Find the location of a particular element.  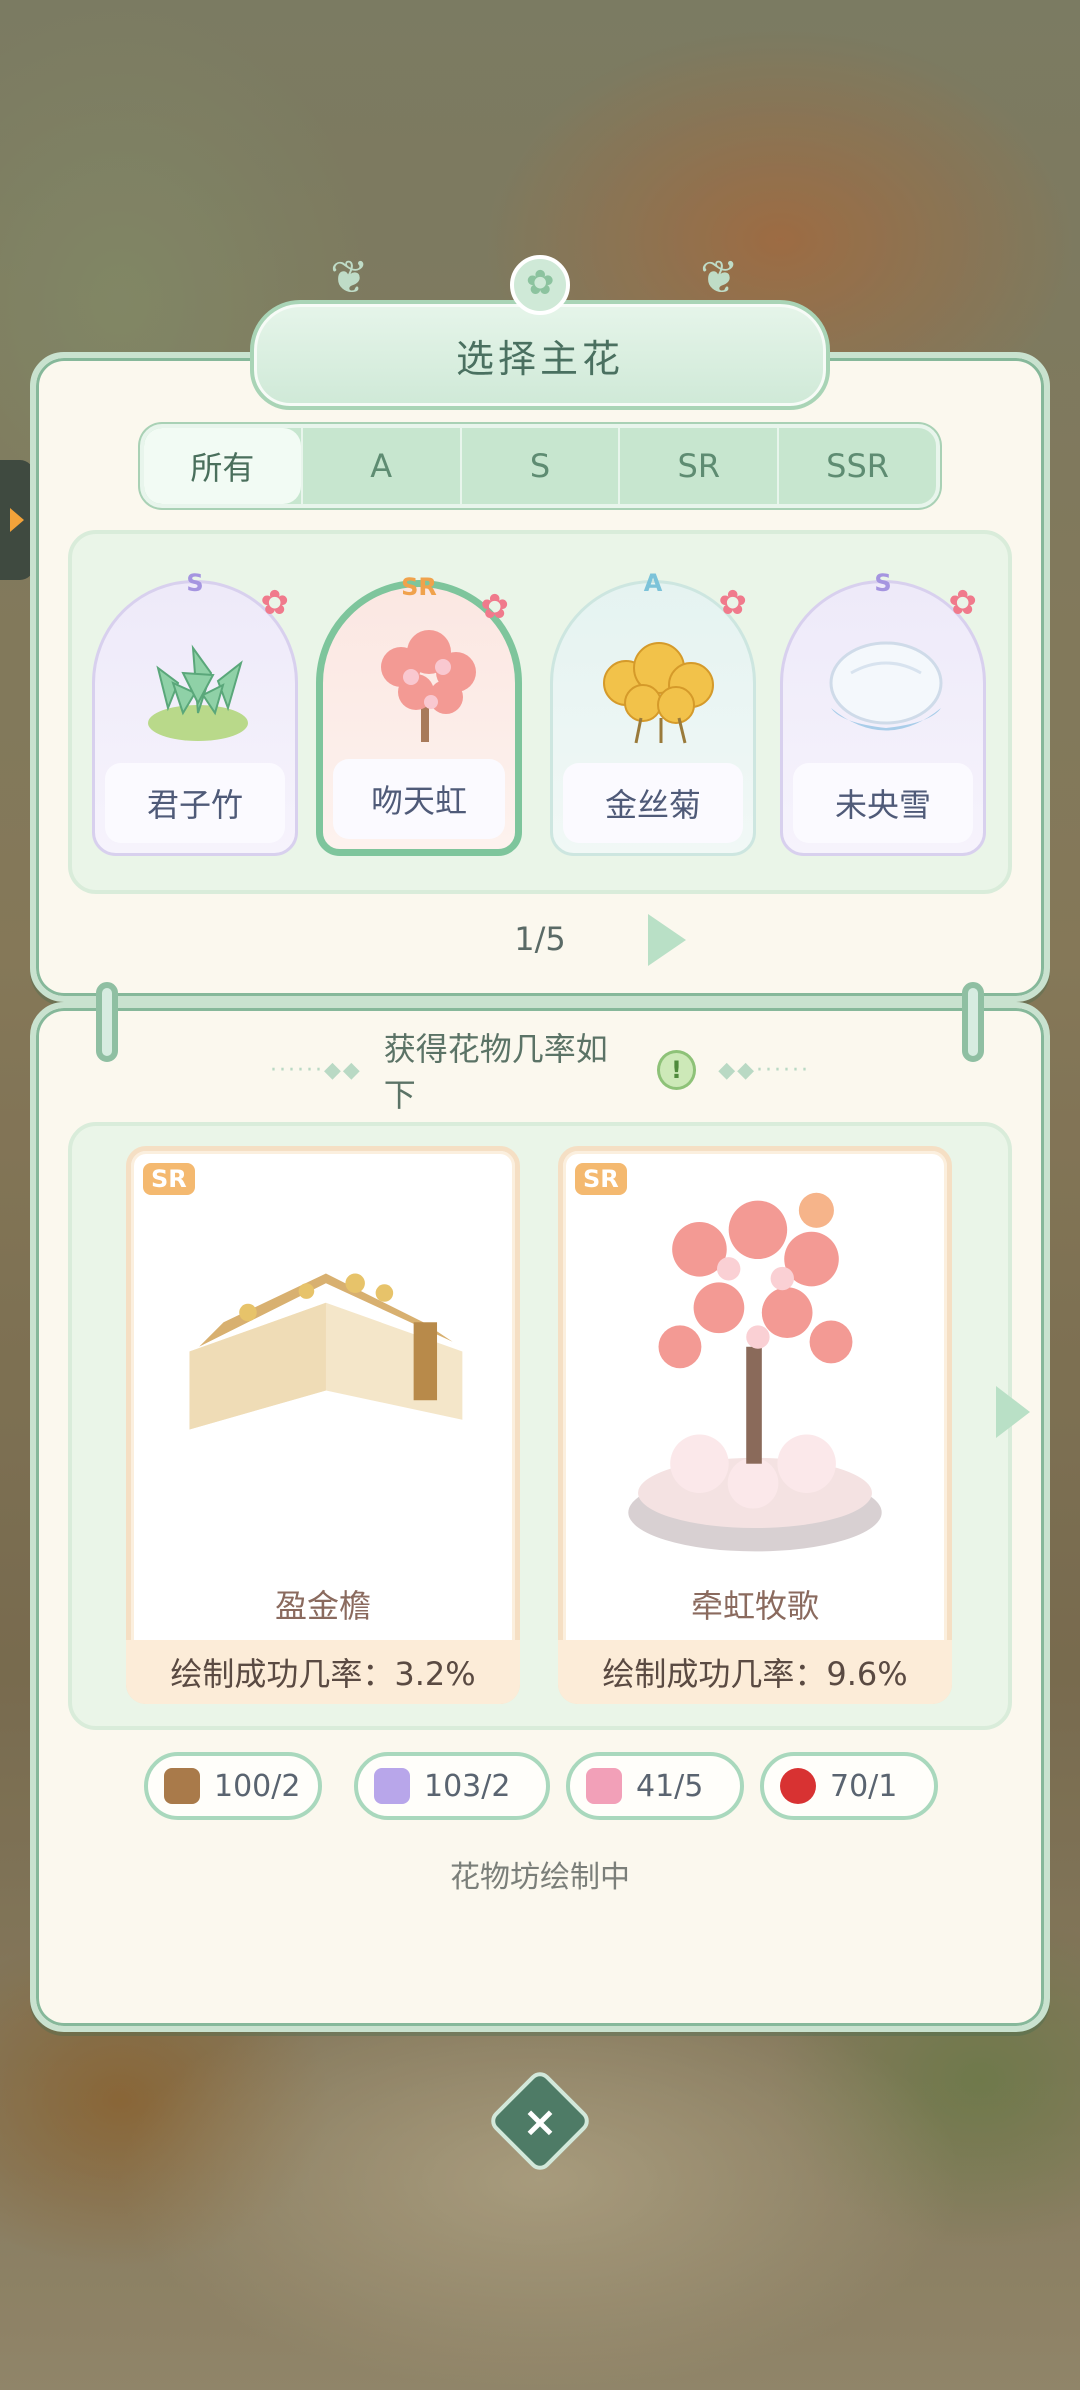

rarity-badge: SR is located at coordinates (419, 587).